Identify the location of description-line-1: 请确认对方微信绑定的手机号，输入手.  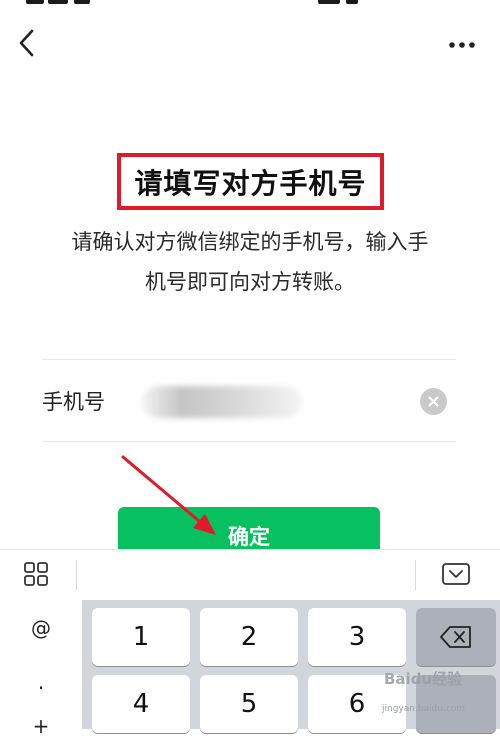
(250, 242).